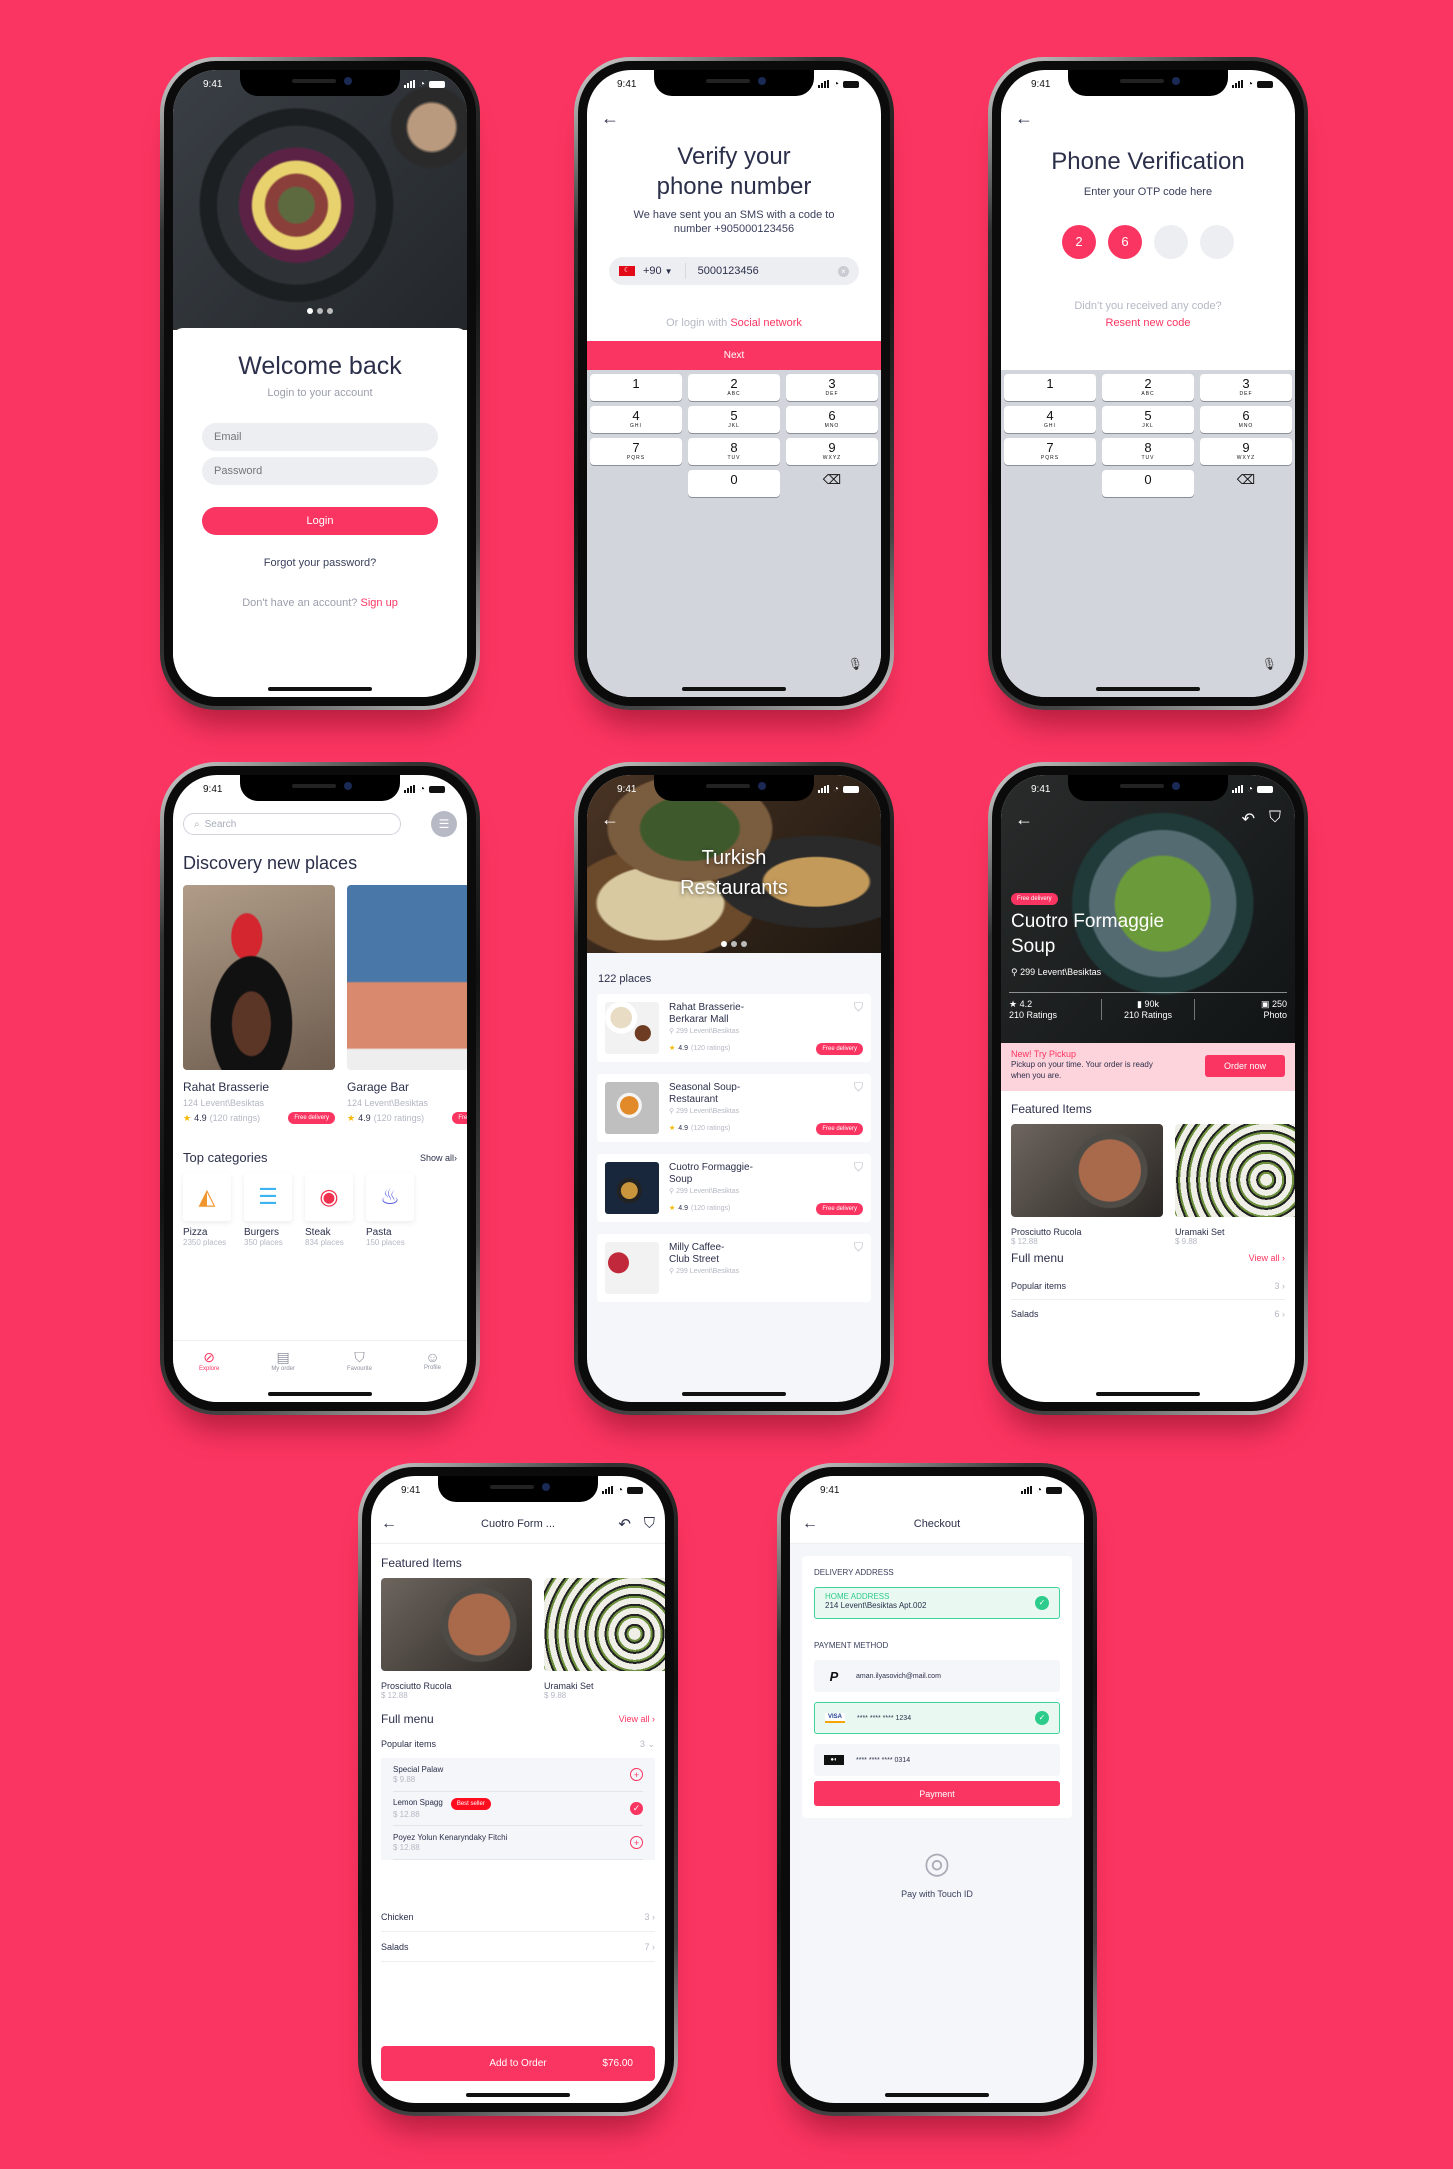 This screenshot has width=1453, height=2169. Describe the element at coordinates (636, 383) in the screenshot. I see `key-digit: 1` at that location.